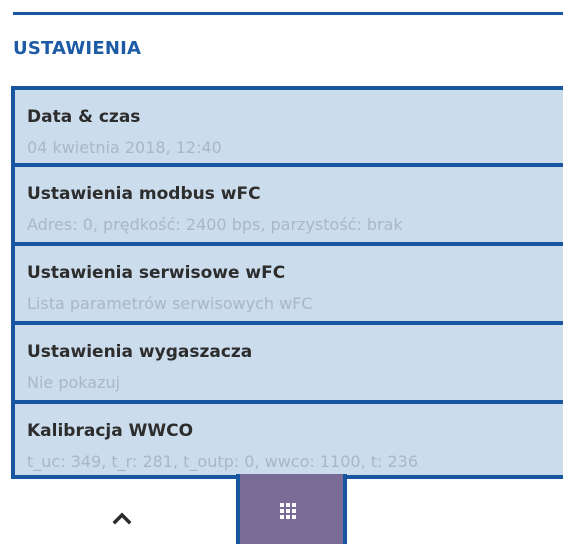 The image size is (563, 544). Describe the element at coordinates (74, 382) in the screenshot. I see `settings-item-subtitle: Nie pokazuj` at that location.